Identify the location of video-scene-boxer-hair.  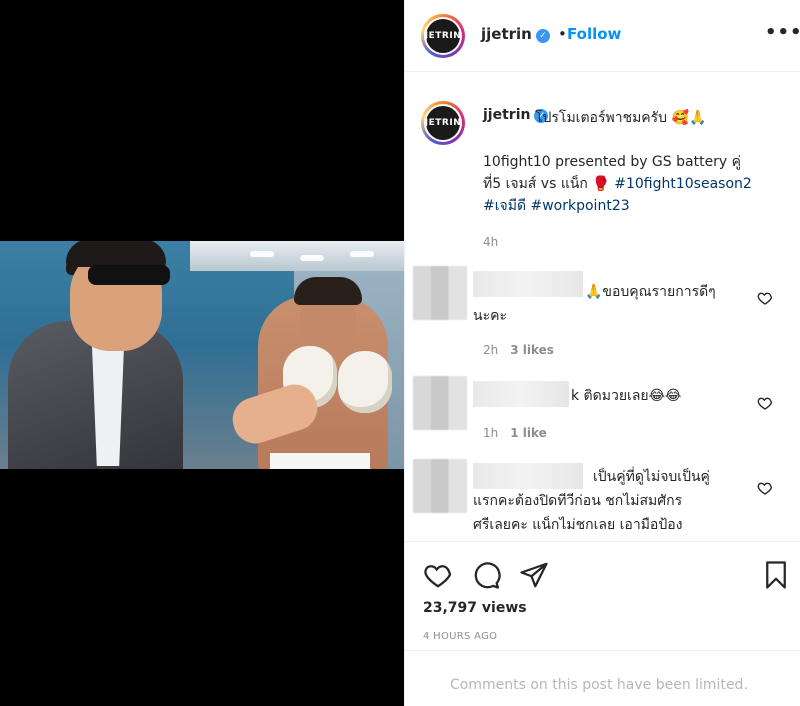
(328, 291).